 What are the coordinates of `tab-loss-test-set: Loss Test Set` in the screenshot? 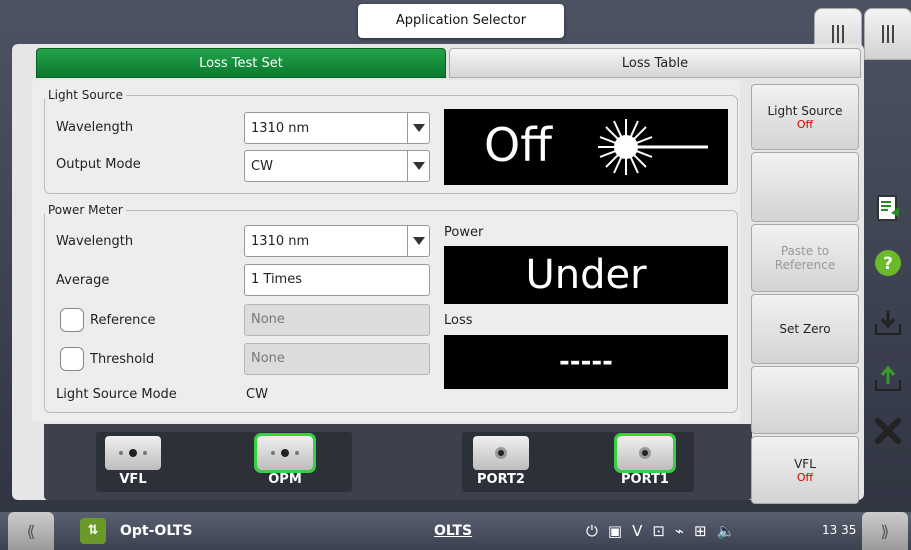 It's located at (241, 63).